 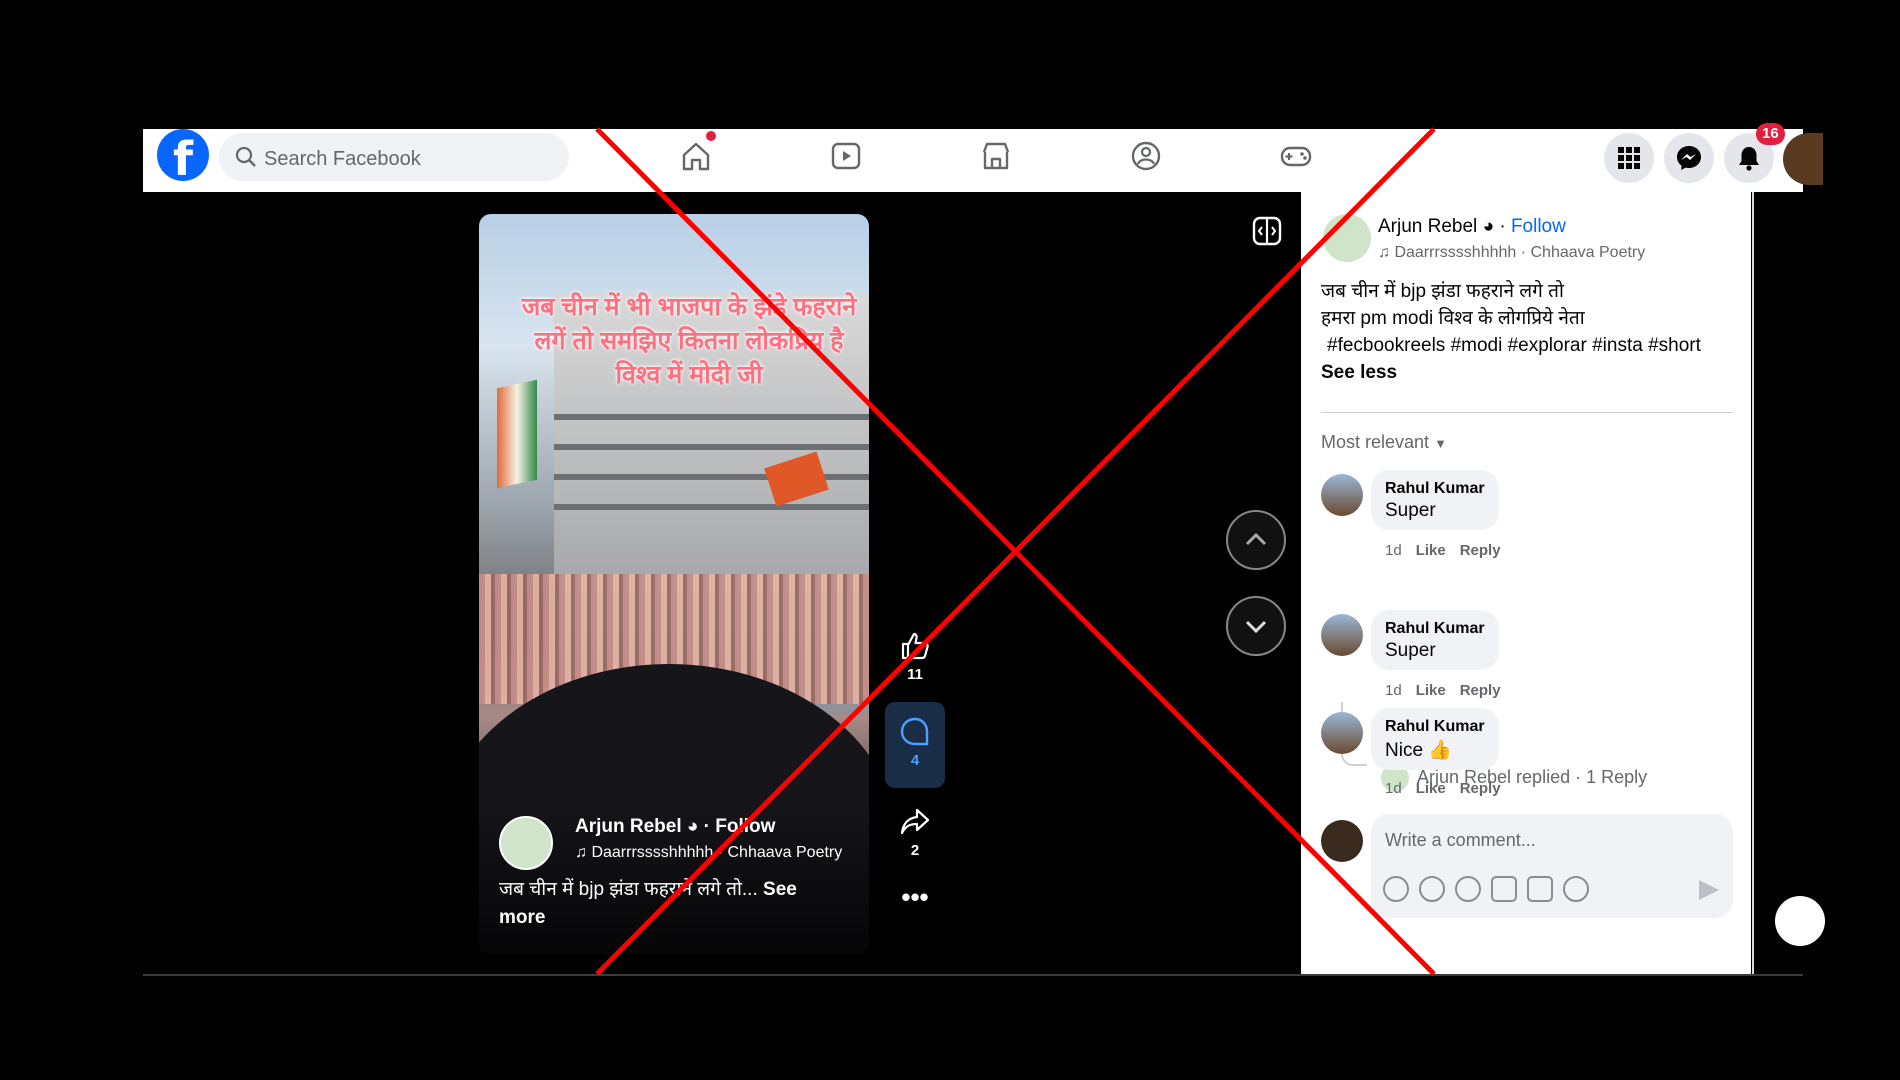 I want to click on comment-text: Nice 👍, so click(x=1418, y=750).